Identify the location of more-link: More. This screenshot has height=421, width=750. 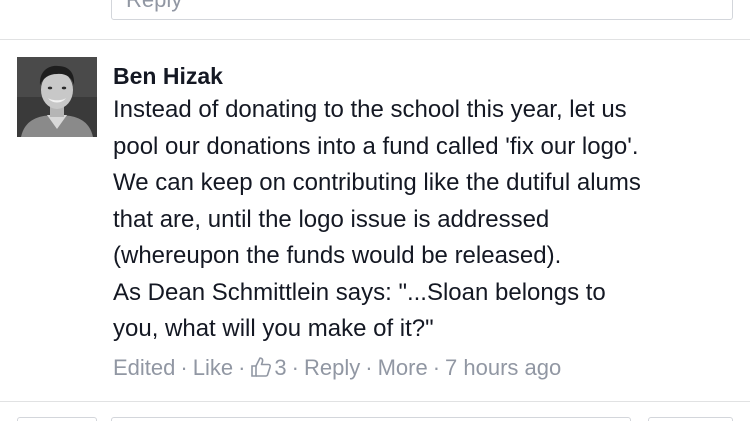
(403, 367).